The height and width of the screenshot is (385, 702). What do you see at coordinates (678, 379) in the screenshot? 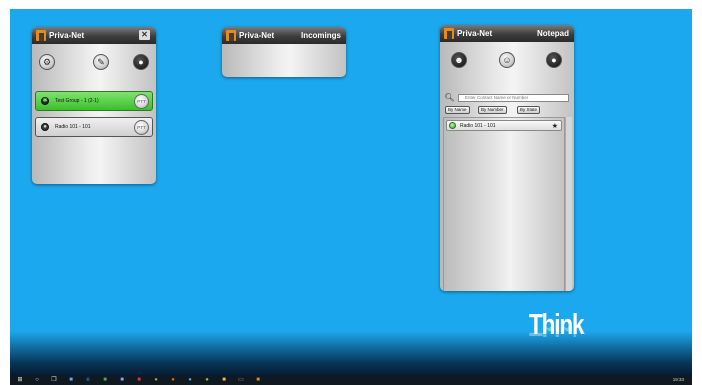
I see `taskbar-clock: 19:33` at bounding box center [678, 379].